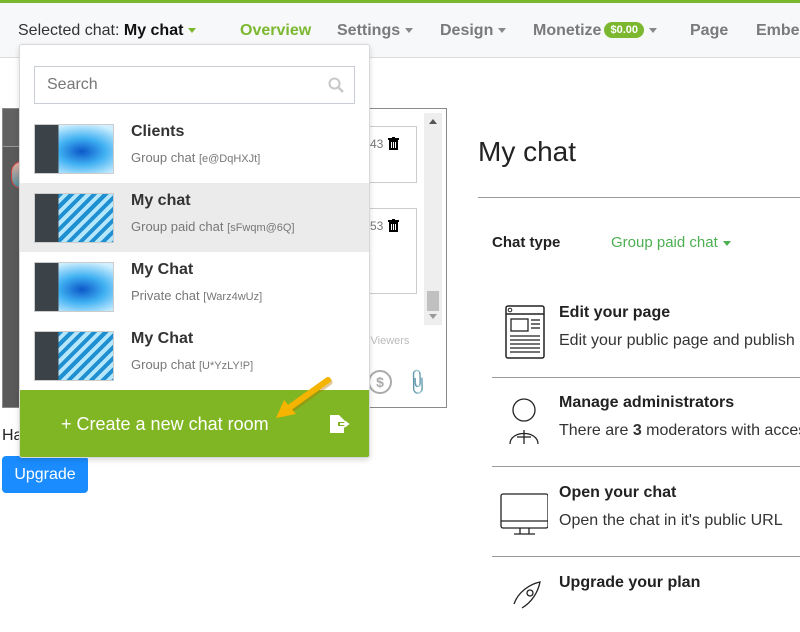  Describe the element at coordinates (467, 30) in the screenshot. I see `tab-label: Design` at that location.